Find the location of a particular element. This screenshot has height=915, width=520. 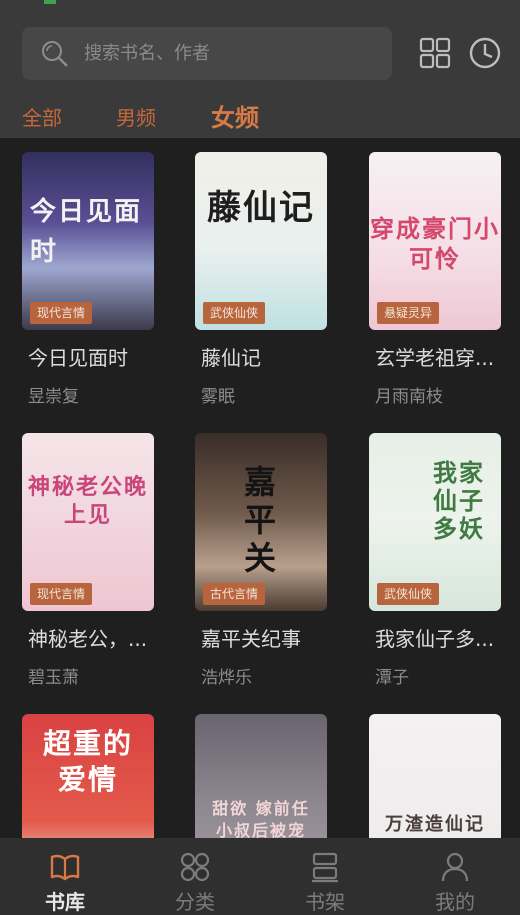

cover-title: 甜欲 嫁前任 小叔后被宠 is located at coordinates (261, 818).